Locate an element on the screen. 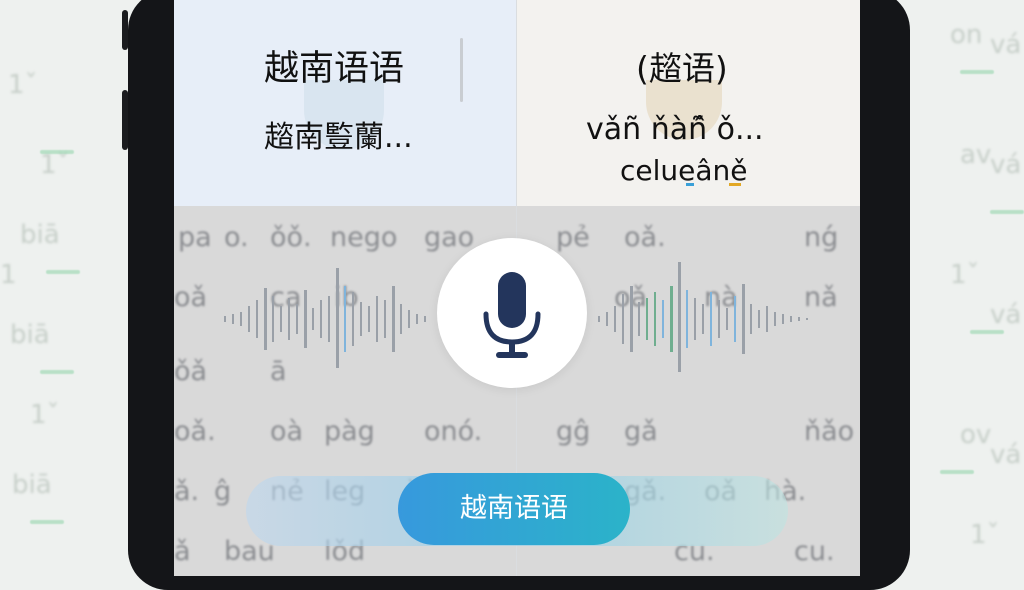 Image resolution: width=1024 pixels, height=590 pixels. microphone-icon is located at coordinates (512, 315).